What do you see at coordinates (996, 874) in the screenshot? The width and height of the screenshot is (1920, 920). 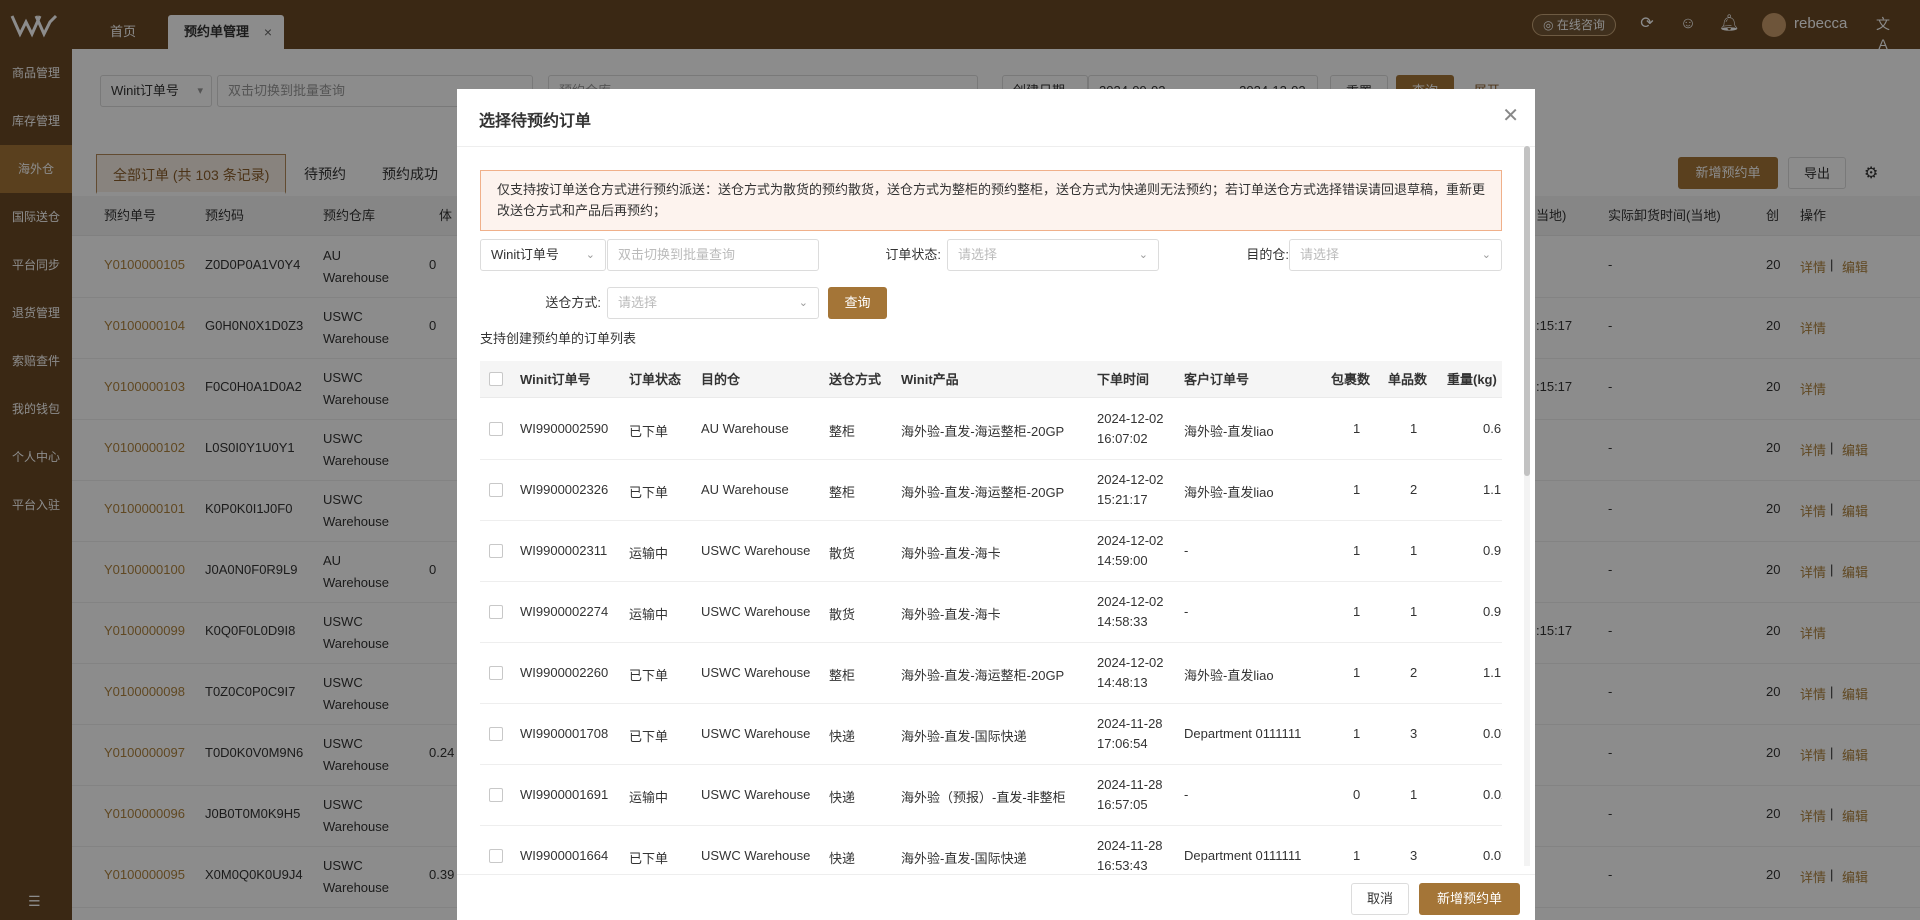 I see `divider` at bounding box center [996, 874].